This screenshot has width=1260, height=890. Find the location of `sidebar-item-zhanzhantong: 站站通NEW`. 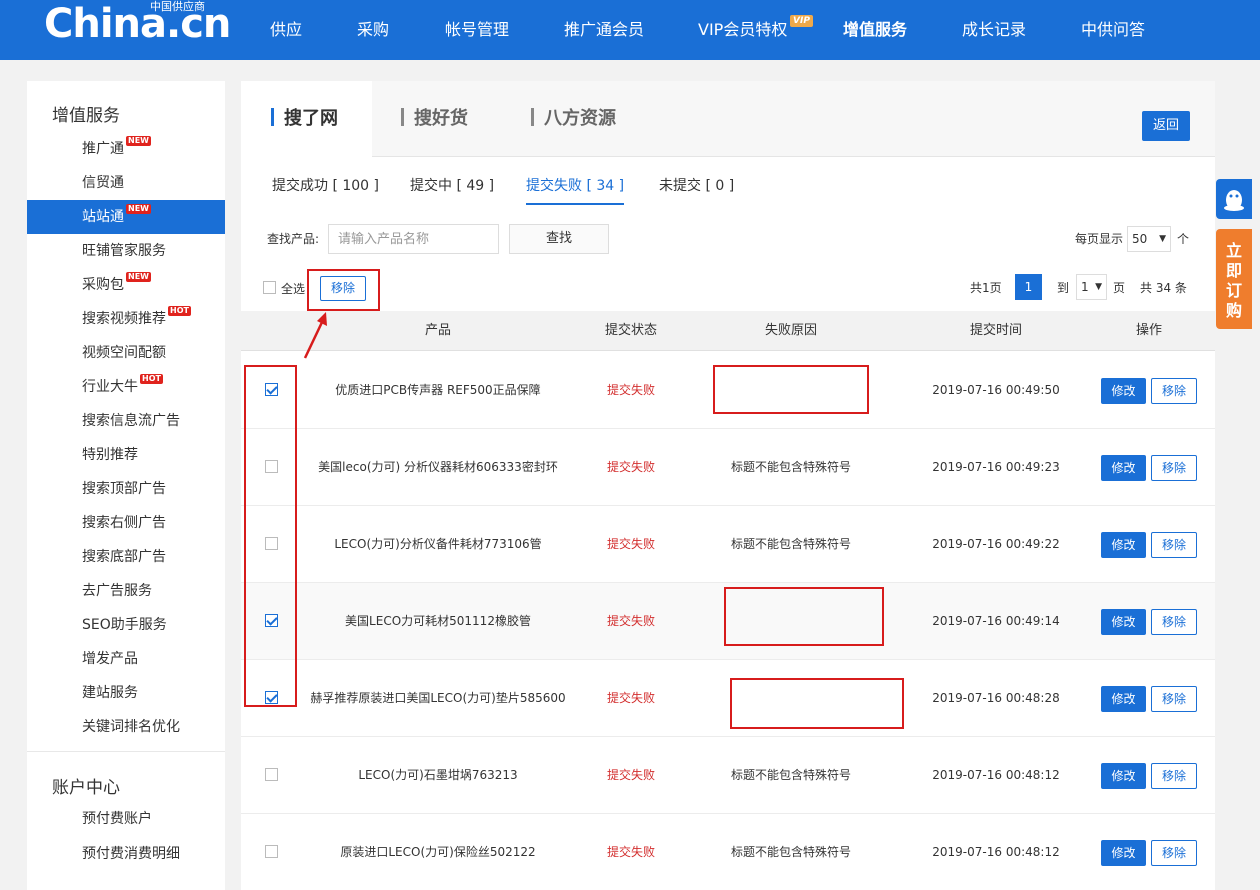

sidebar-item-zhanzhantong: 站站通NEW is located at coordinates (126, 217).